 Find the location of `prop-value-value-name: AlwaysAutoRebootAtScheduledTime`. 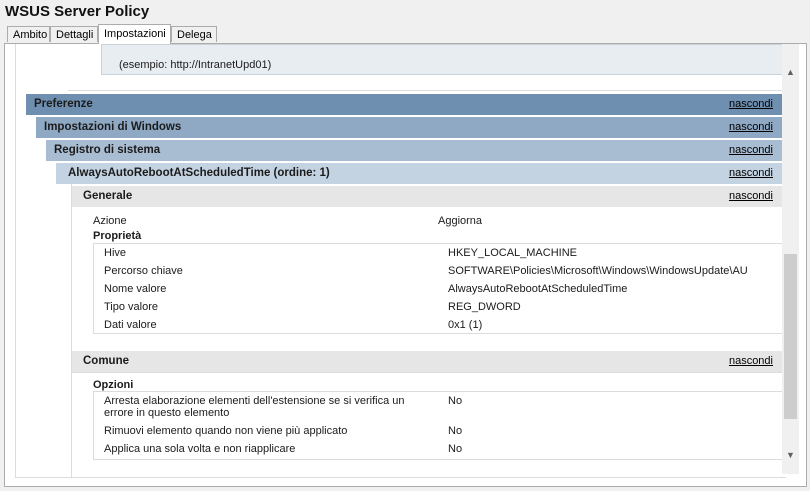

prop-value-value-name: AlwaysAutoRebootAtScheduledTime is located at coordinates (538, 289).